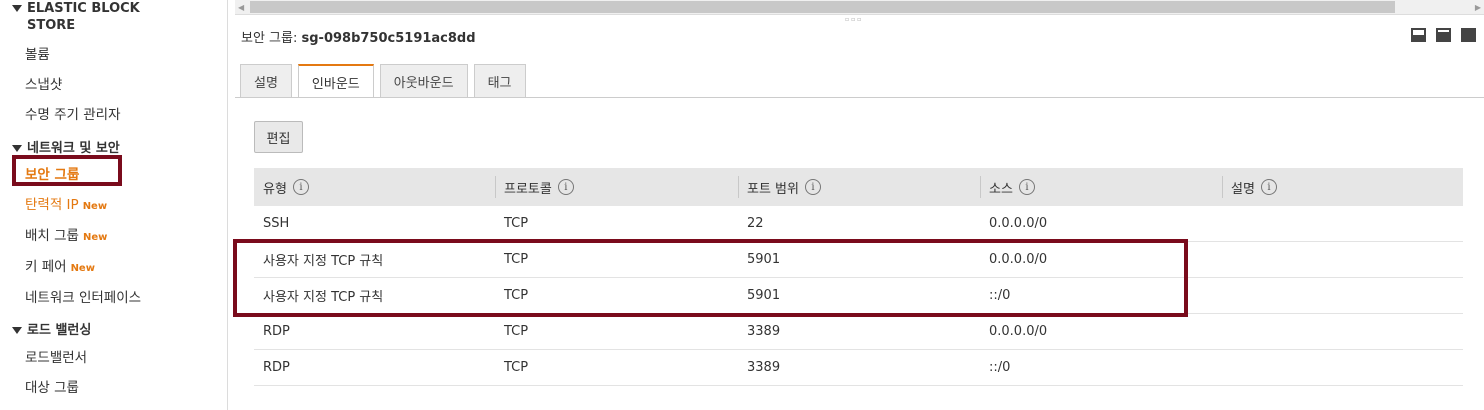 This screenshot has height=410, width=1484. I want to click on detail-title: 보안 그룹: sg-098b750c5191ac8dd, so click(358, 36).